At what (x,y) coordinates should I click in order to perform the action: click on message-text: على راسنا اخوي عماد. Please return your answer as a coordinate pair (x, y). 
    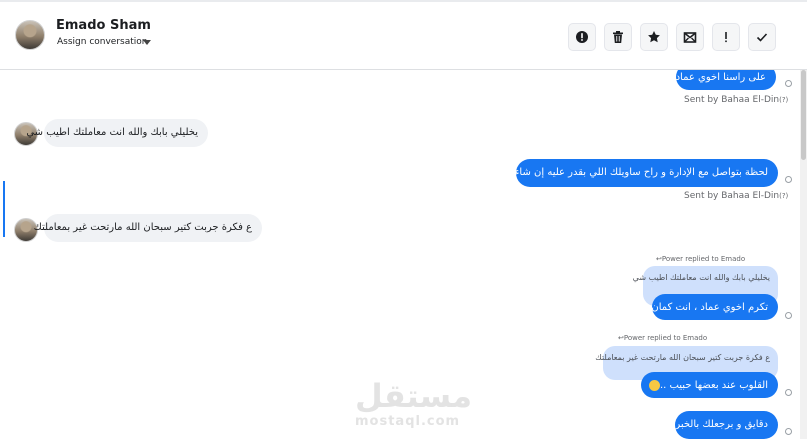
    Looking at the image, I should click on (720, 77).